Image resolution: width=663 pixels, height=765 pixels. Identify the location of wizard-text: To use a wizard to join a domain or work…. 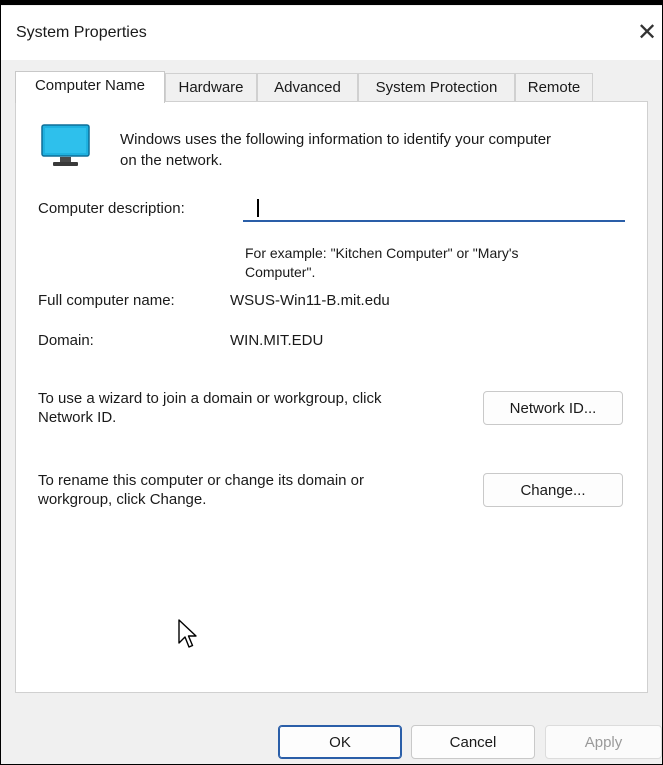
(210, 408).